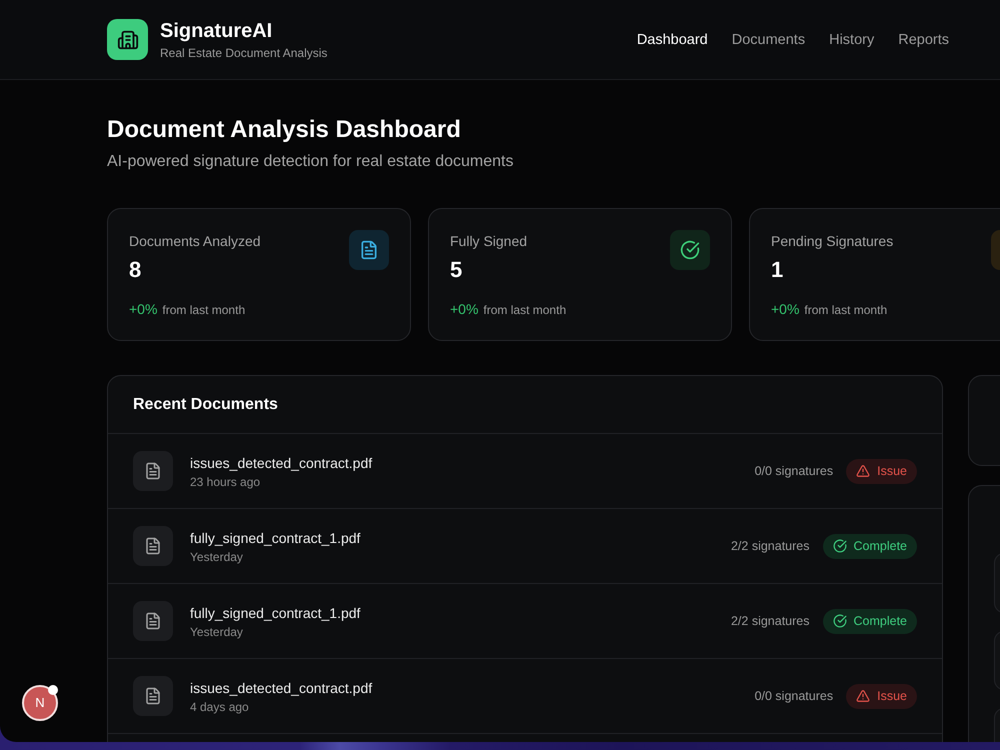  Describe the element at coordinates (205, 404) in the screenshot. I see `card-title: Recent Documents` at that location.